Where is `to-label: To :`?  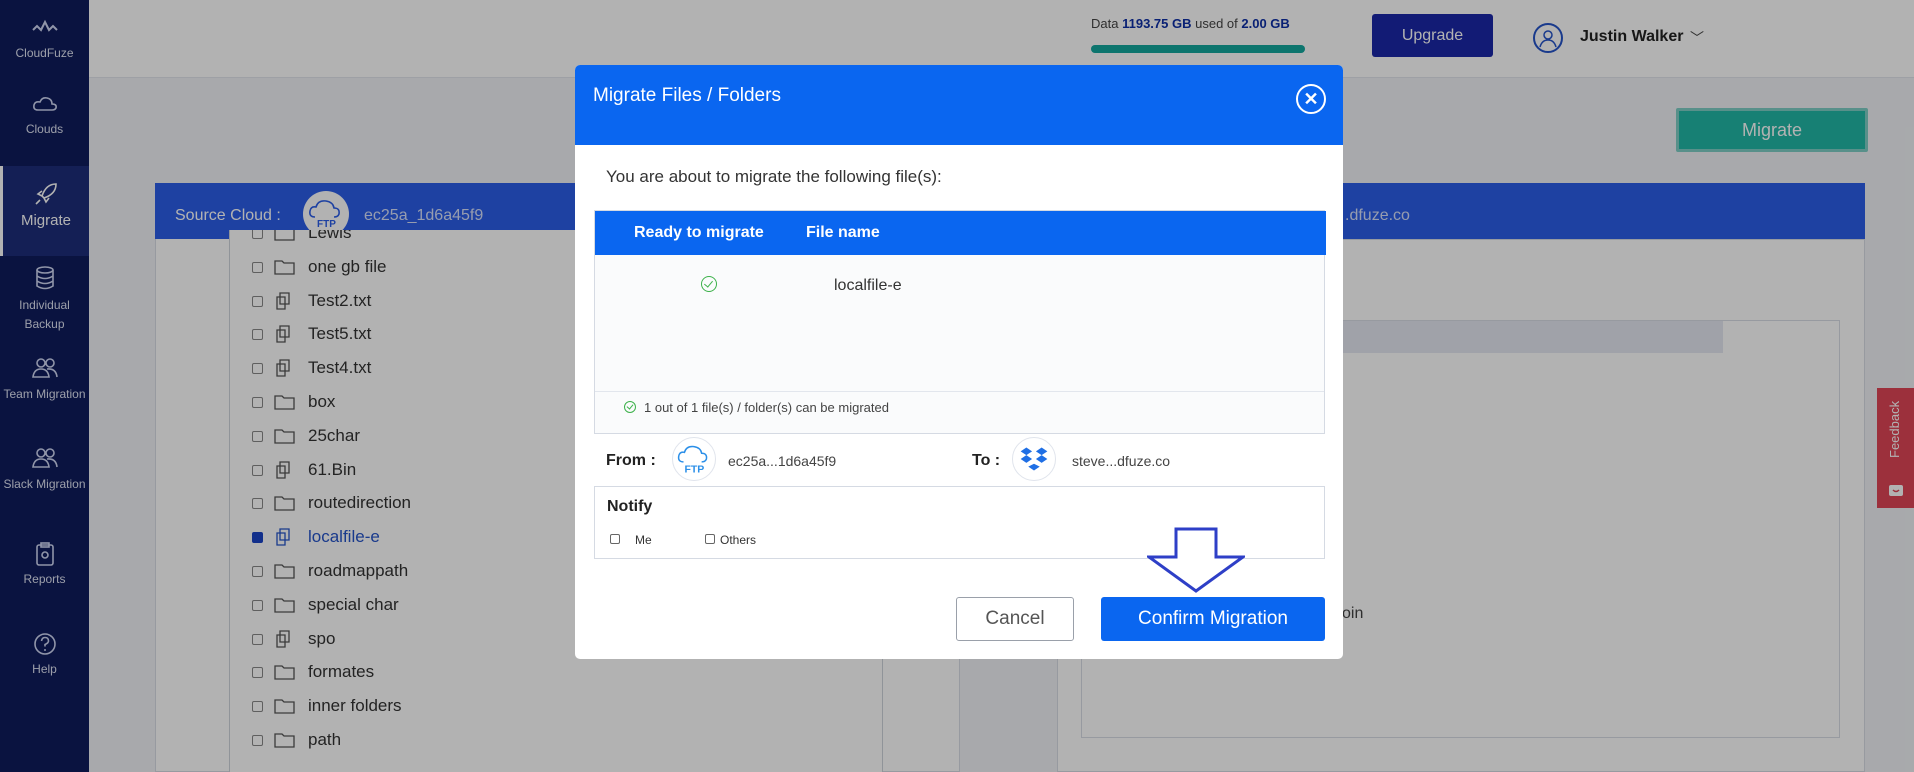 to-label: To : is located at coordinates (986, 460).